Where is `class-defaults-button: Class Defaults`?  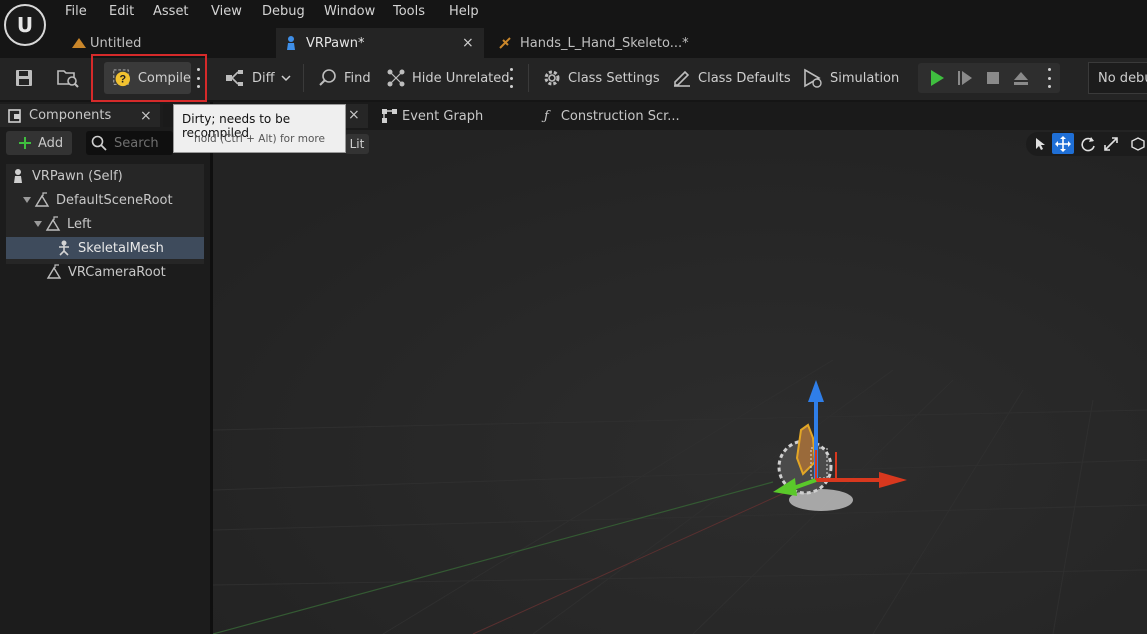
class-defaults-button: Class Defaults is located at coordinates (731, 78).